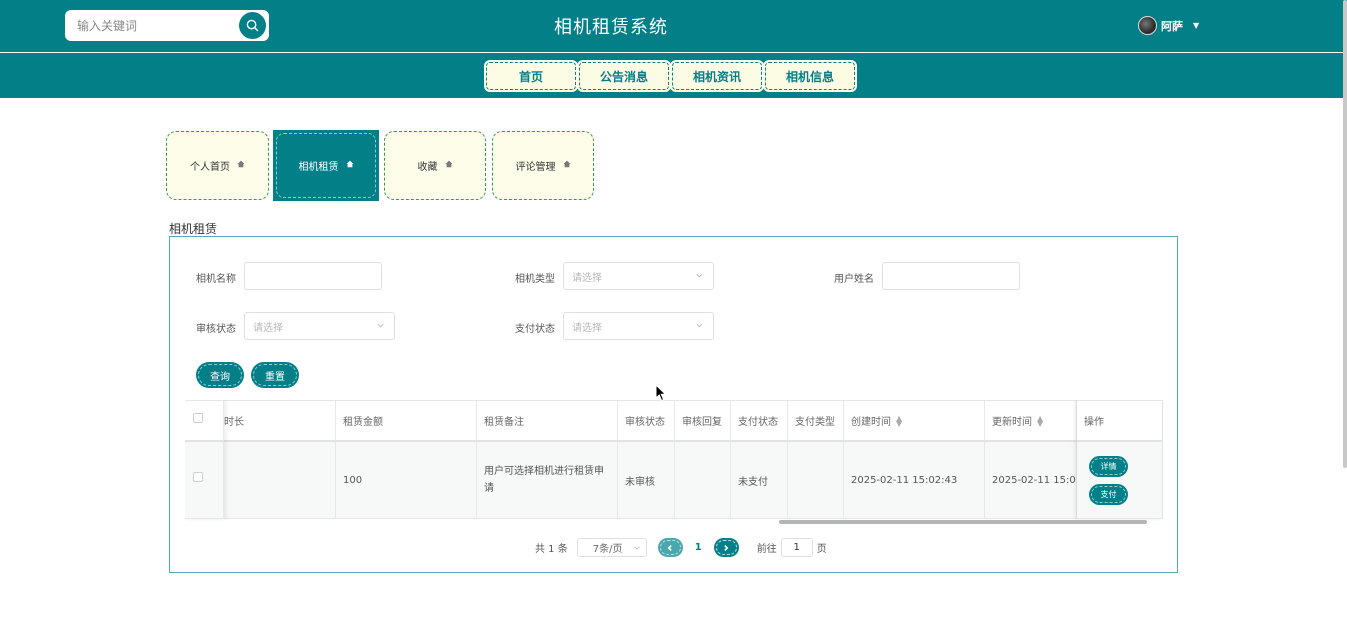  What do you see at coordinates (816, 480) in the screenshot?
I see `cell-pay-type` at bounding box center [816, 480].